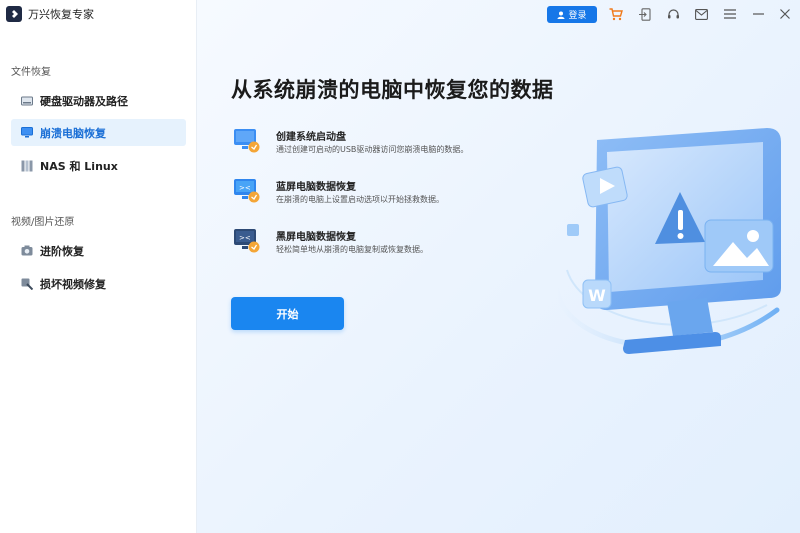  What do you see at coordinates (667, 241) in the screenshot?
I see `monitor-warning-icon: W` at bounding box center [667, 241].